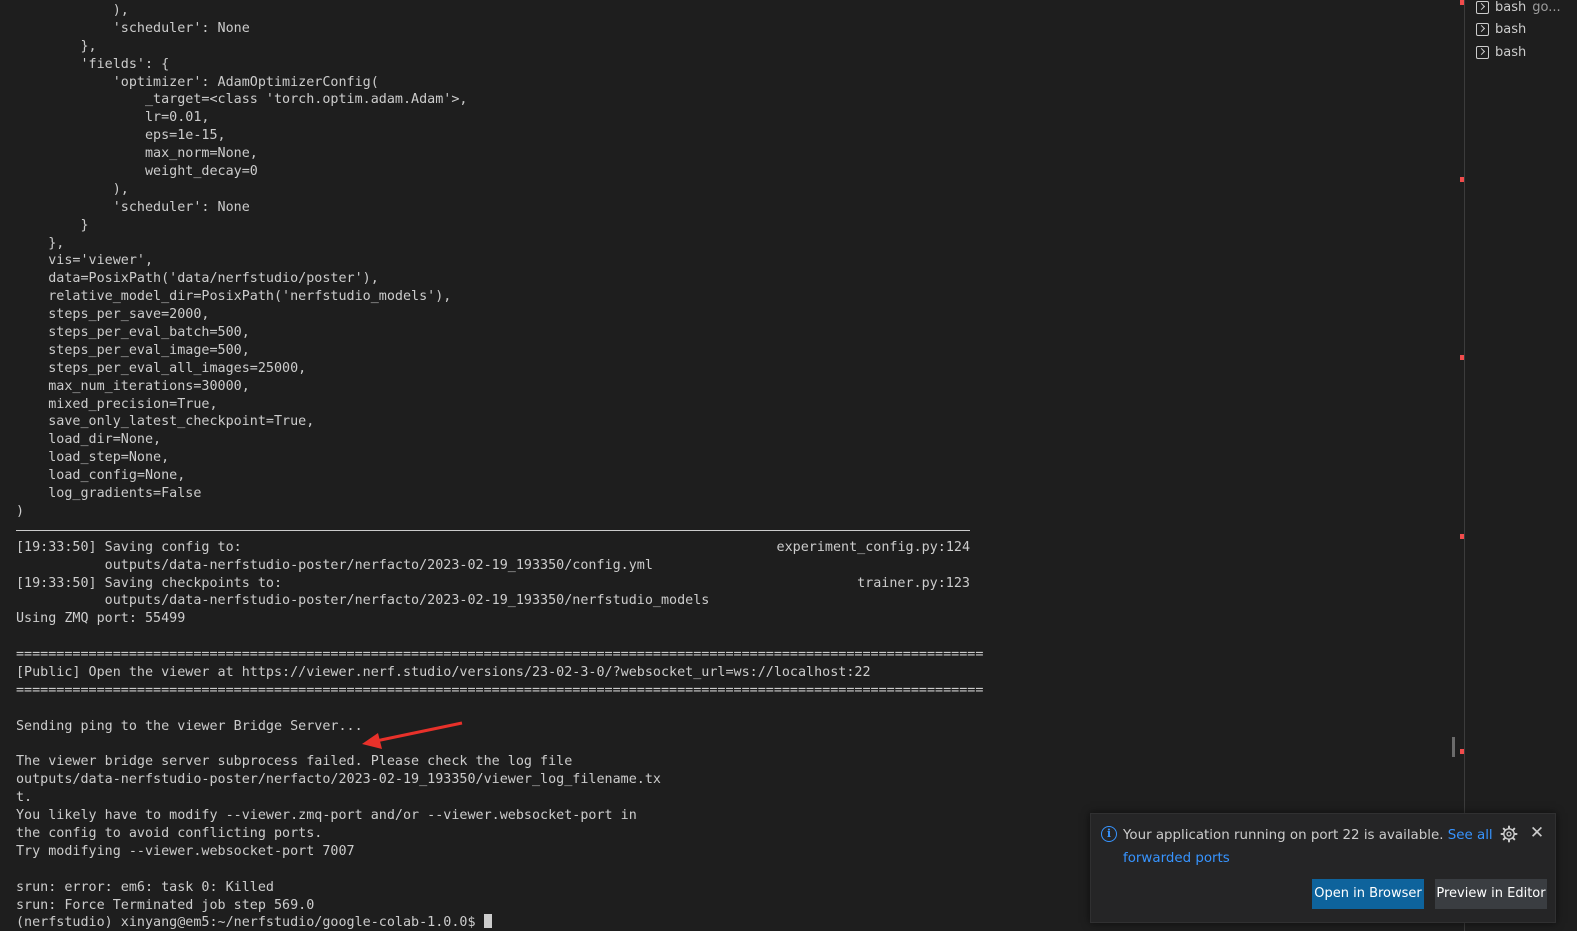 This screenshot has height=931, width=1577. What do you see at coordinates (145, 887) in the screenshot?
I see `terminal-line: srun: error: em6: task 0: Killed` at bounding box center [145, 887].